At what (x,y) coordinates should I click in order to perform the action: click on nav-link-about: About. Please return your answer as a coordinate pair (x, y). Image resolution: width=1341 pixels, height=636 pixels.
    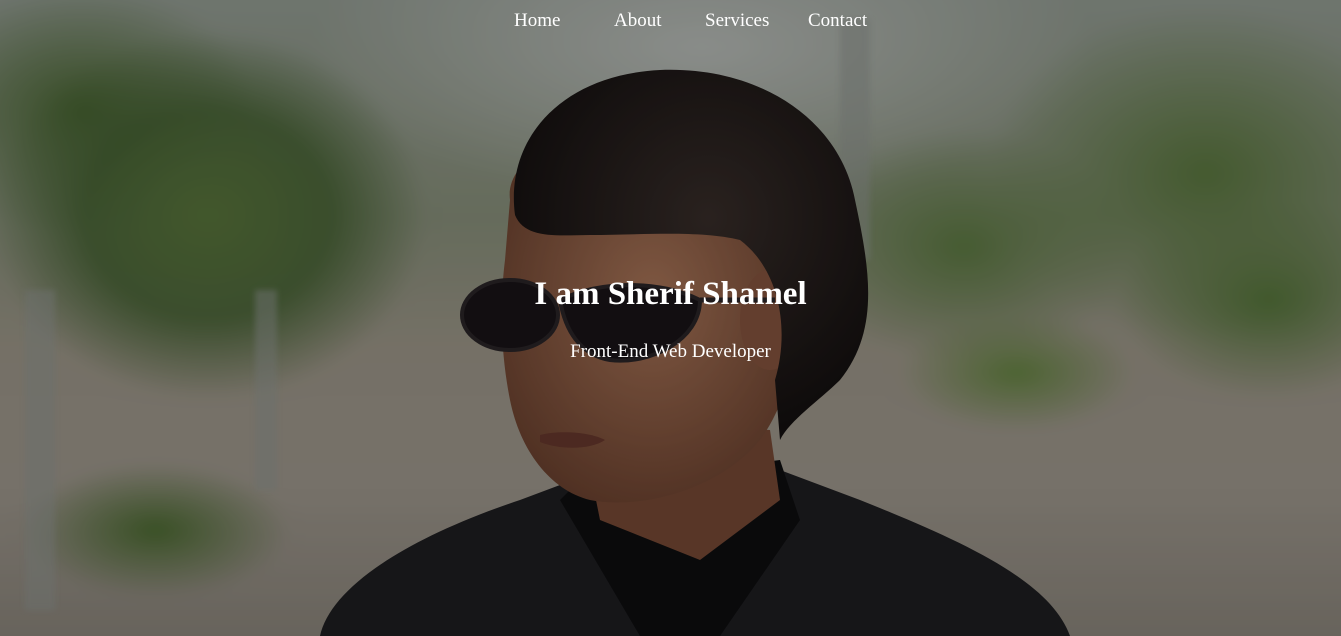
    Looking at the image, I should click on (638, 21).